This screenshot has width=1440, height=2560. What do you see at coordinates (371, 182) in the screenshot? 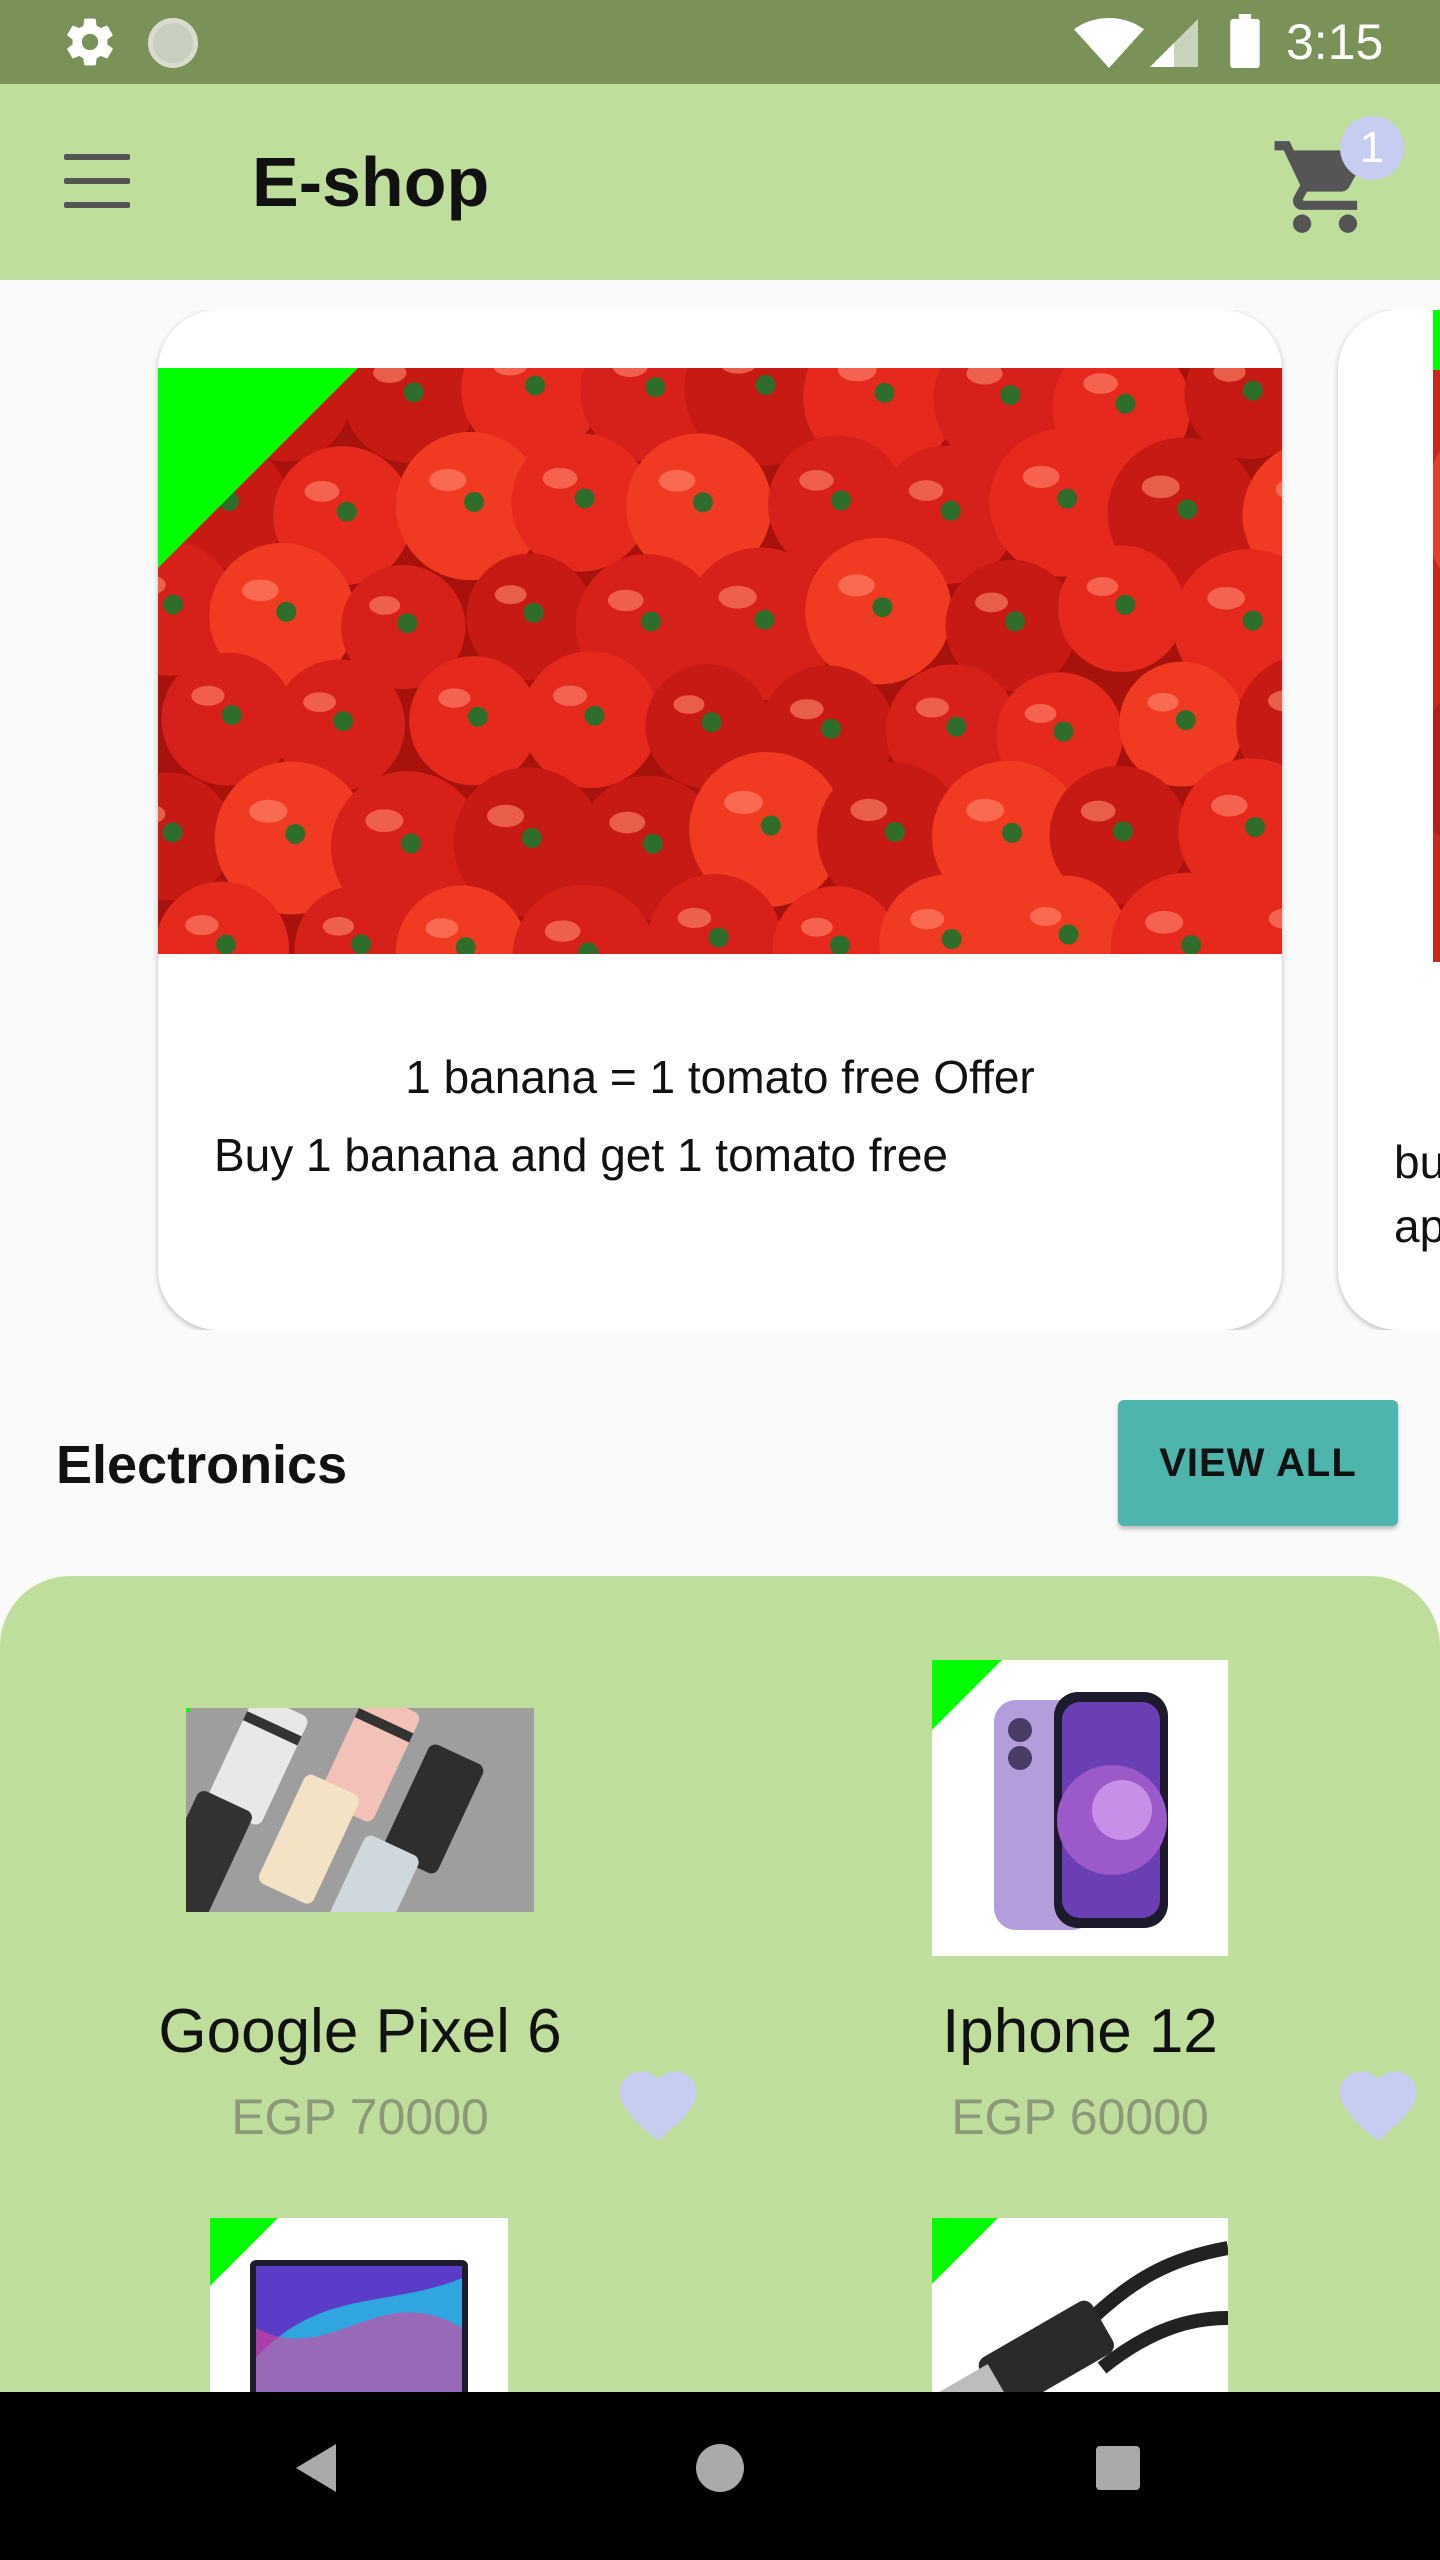
I see `app-title: E-shop` at bounding box center [371, 182].